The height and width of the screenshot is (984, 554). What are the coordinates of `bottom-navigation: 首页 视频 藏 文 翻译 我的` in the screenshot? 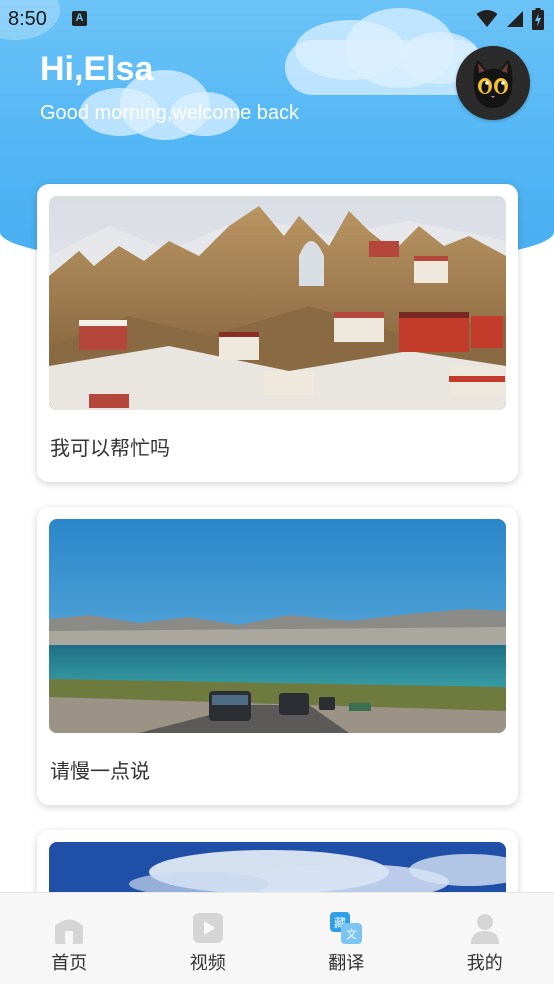 It's located at (277, 938).